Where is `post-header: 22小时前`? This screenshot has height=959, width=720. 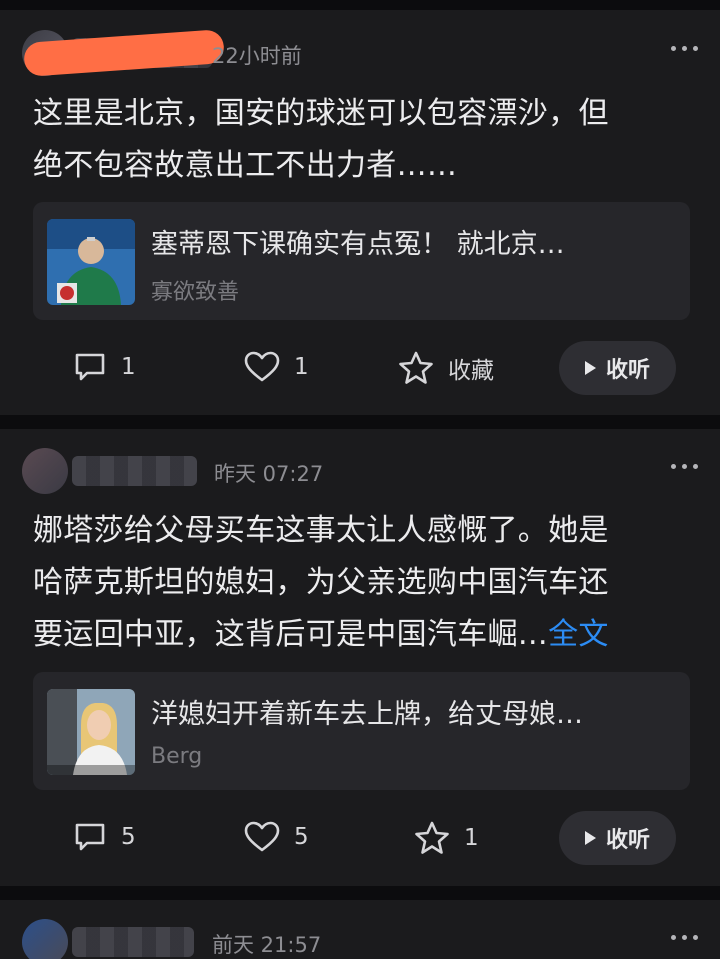
post-header: 22小时前 is located at coordinates (360, 53).